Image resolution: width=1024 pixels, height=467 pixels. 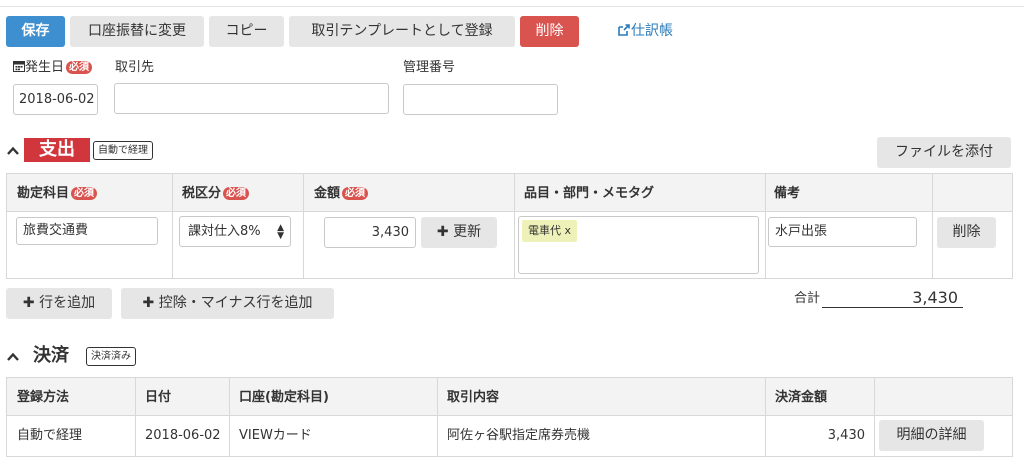 I want to click on tag-chip: 電車代 x, so click(x=550, y=231).